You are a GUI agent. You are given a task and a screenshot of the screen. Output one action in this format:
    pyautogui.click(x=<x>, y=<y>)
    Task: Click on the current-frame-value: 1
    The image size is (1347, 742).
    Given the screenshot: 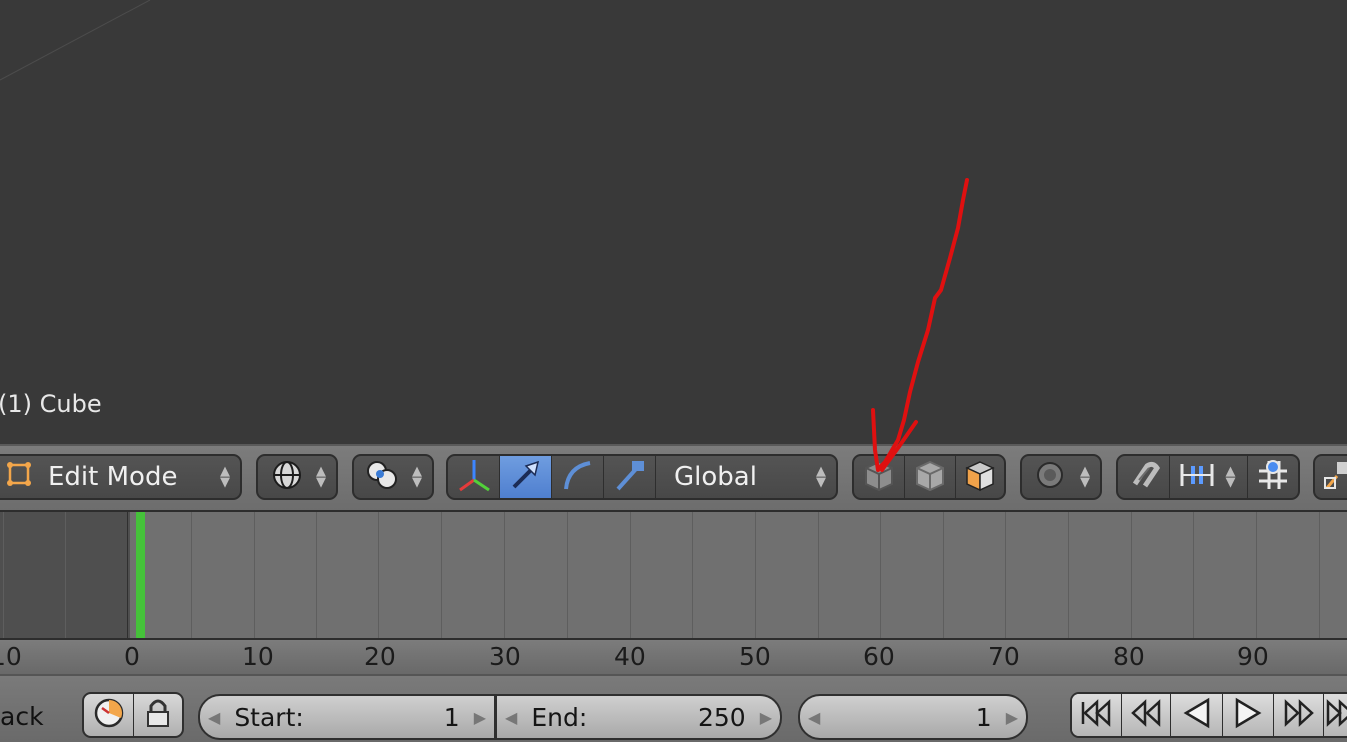 What is the action you would take?
    pyautogui.click(x=983, y=717)
    